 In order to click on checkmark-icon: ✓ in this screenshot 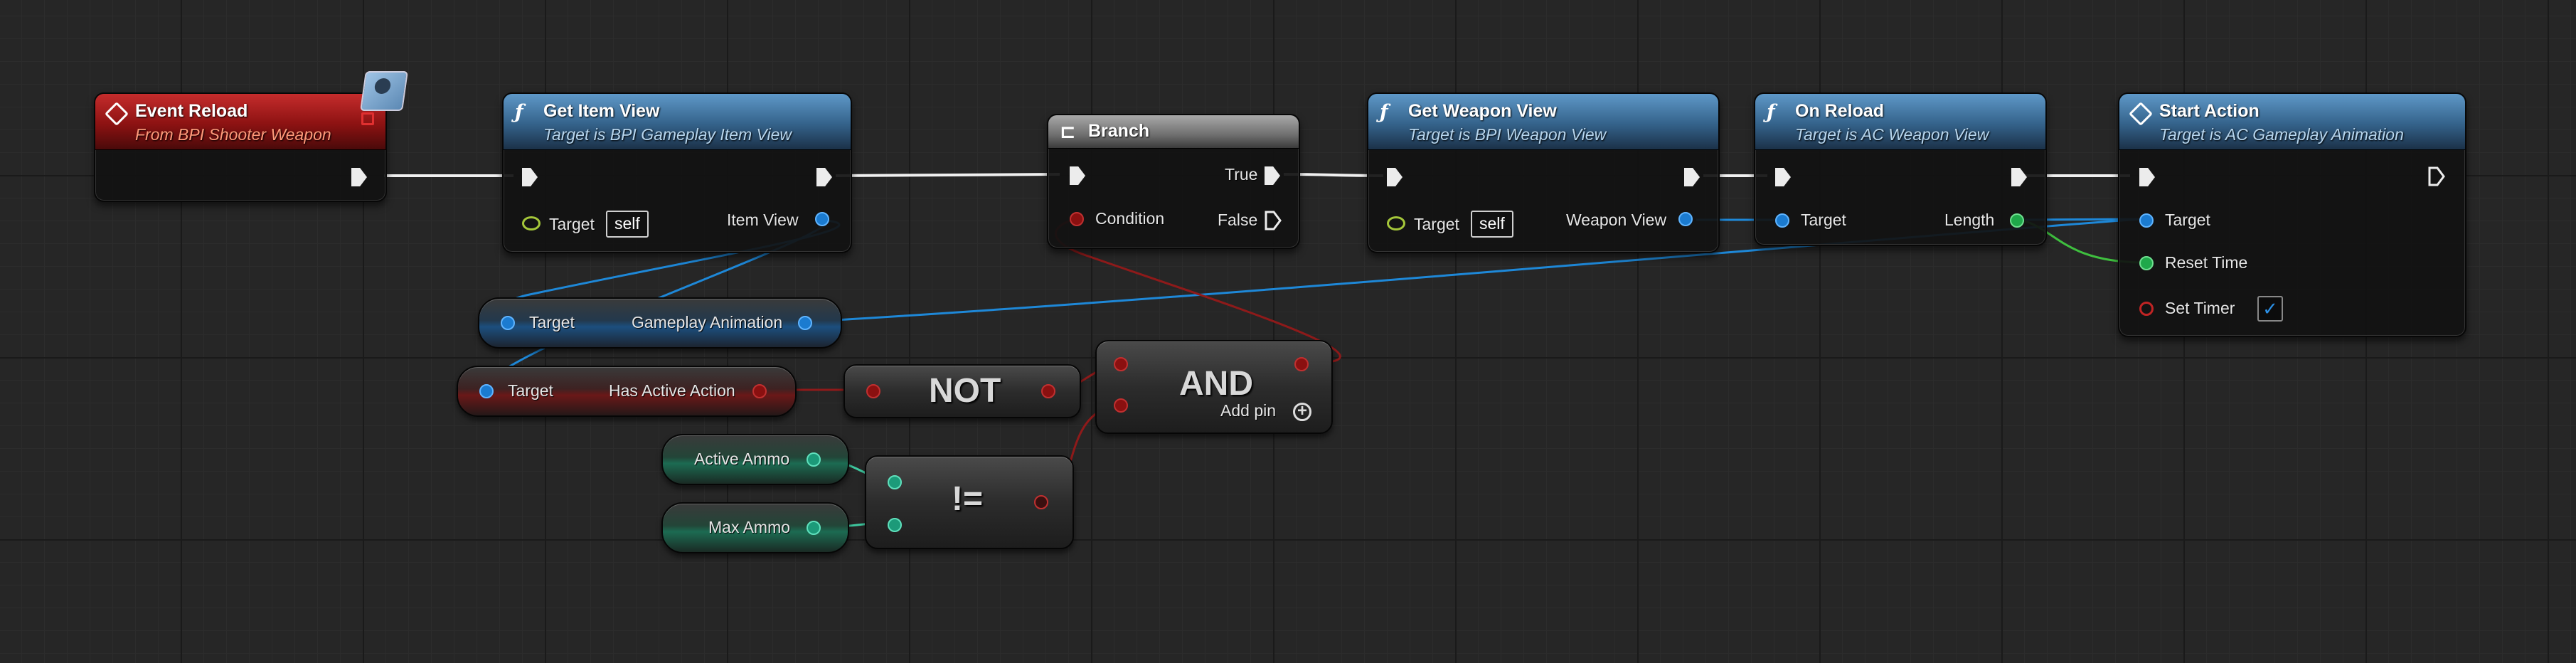, I will do `click(2270, 308)`.